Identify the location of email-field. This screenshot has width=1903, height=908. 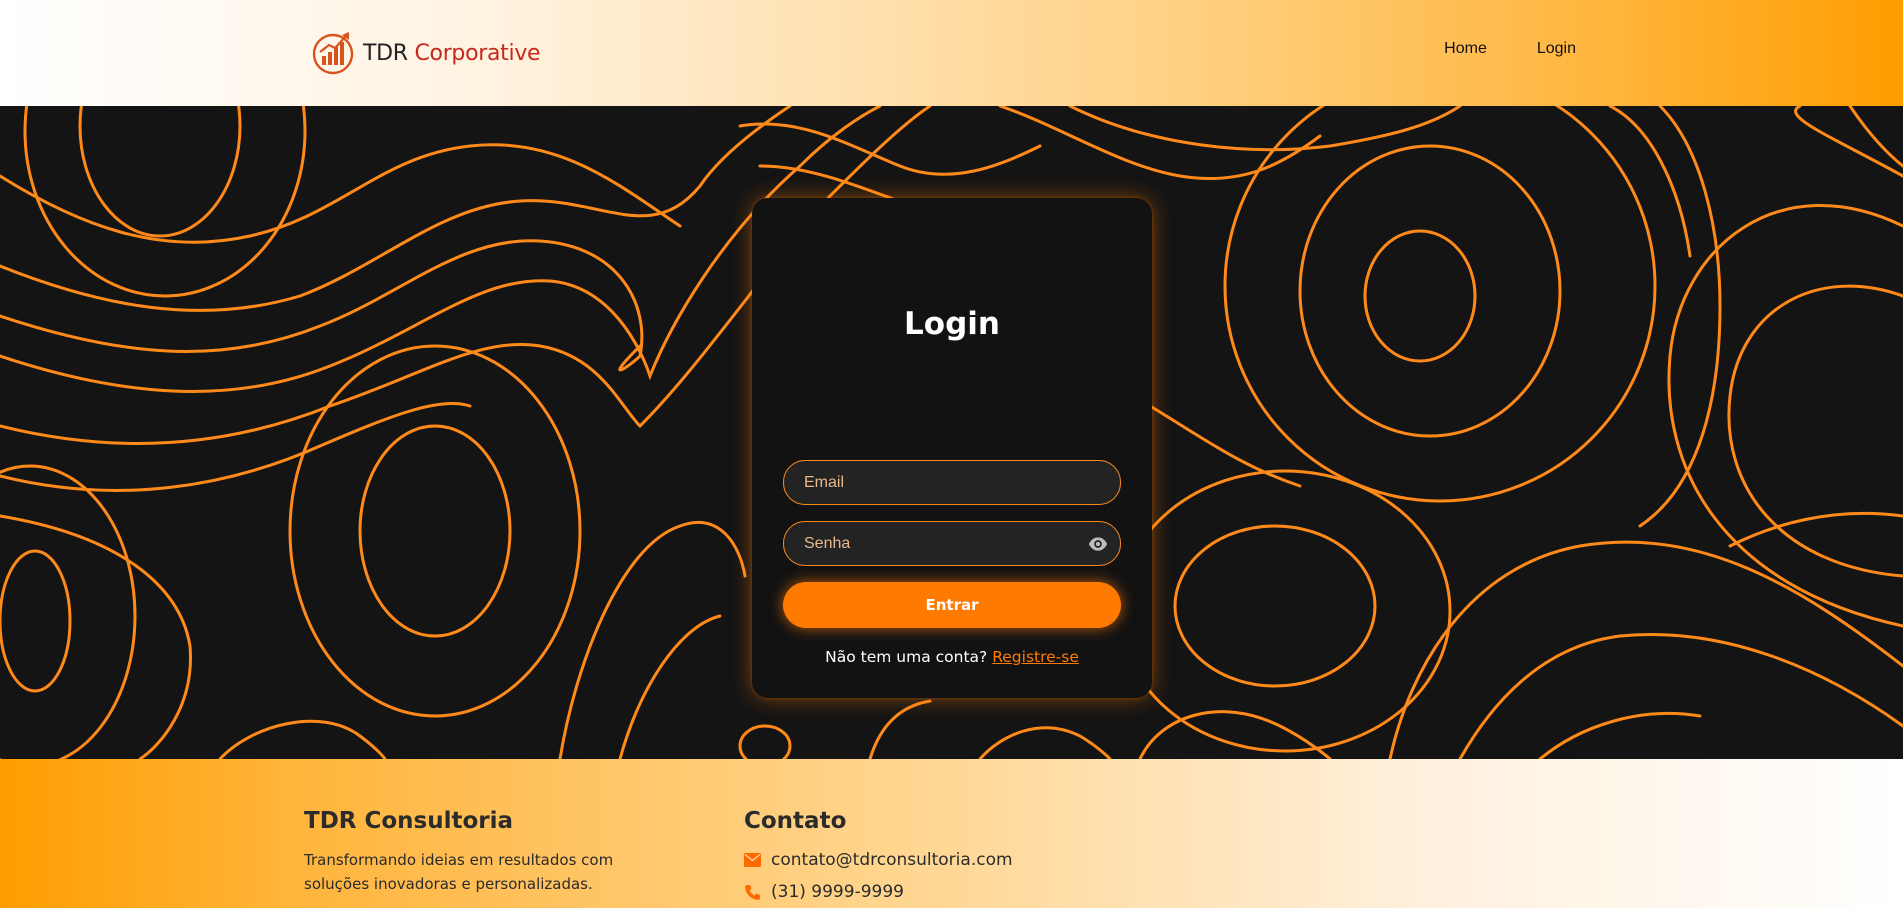
(952, 482).